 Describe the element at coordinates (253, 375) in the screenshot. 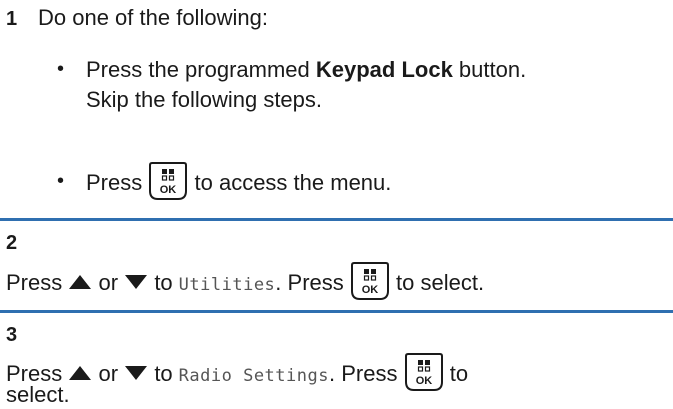

I see `menu-item-name: Radio Settings` at that location.